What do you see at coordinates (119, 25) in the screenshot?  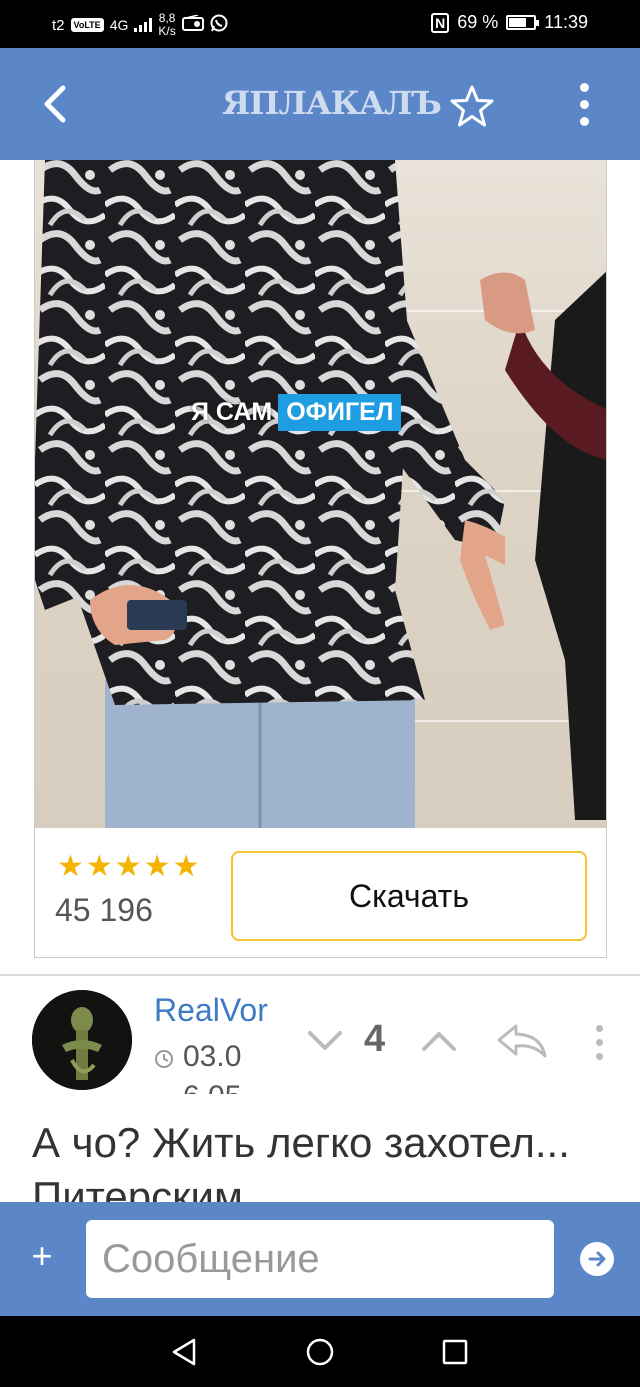 I see `network-type: 4G` at bounding box center [119, 25].